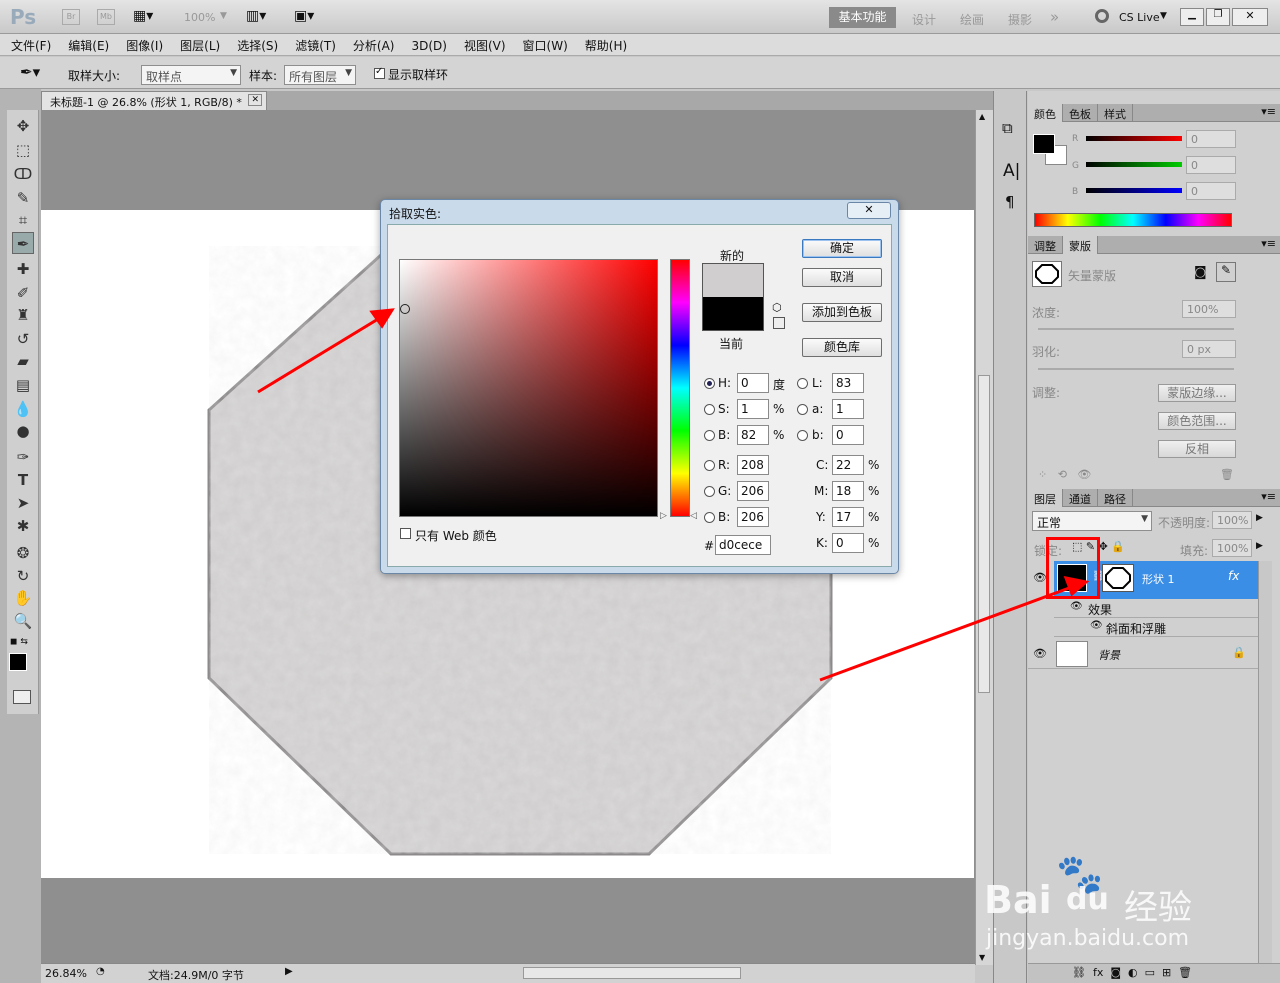  What do you see at coordinates (1045, 245) in the screenshot?
I see `tab-adjustments: 调整` at bounding box center [1045, 245].